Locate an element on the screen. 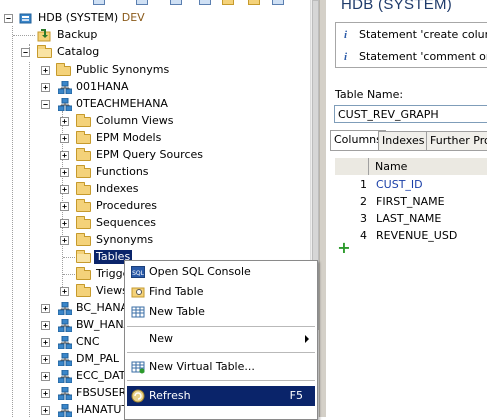  tree-node-folder: + Column Views is located at coordinates (155, 121).